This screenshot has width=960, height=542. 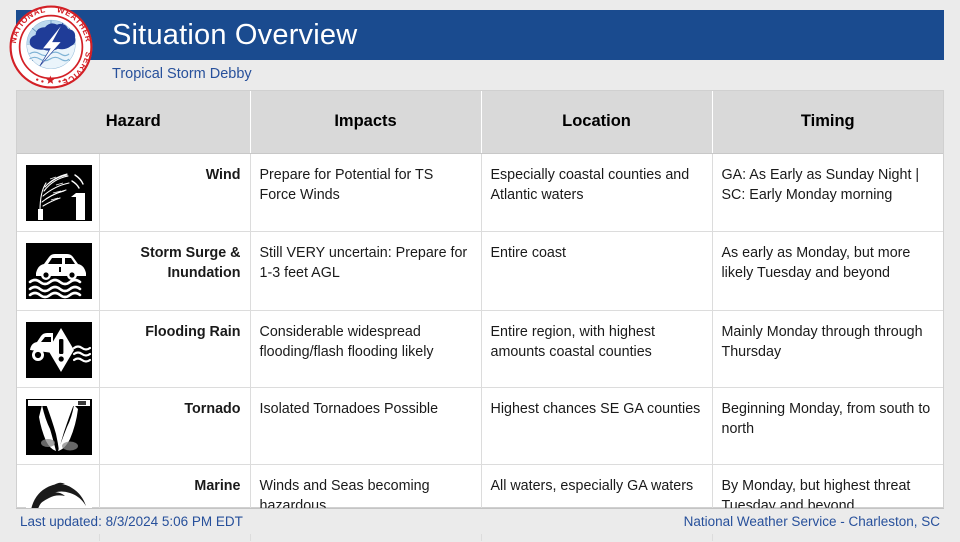 I want to click on hazard-label: Tornado, so click(x=175, y=426).